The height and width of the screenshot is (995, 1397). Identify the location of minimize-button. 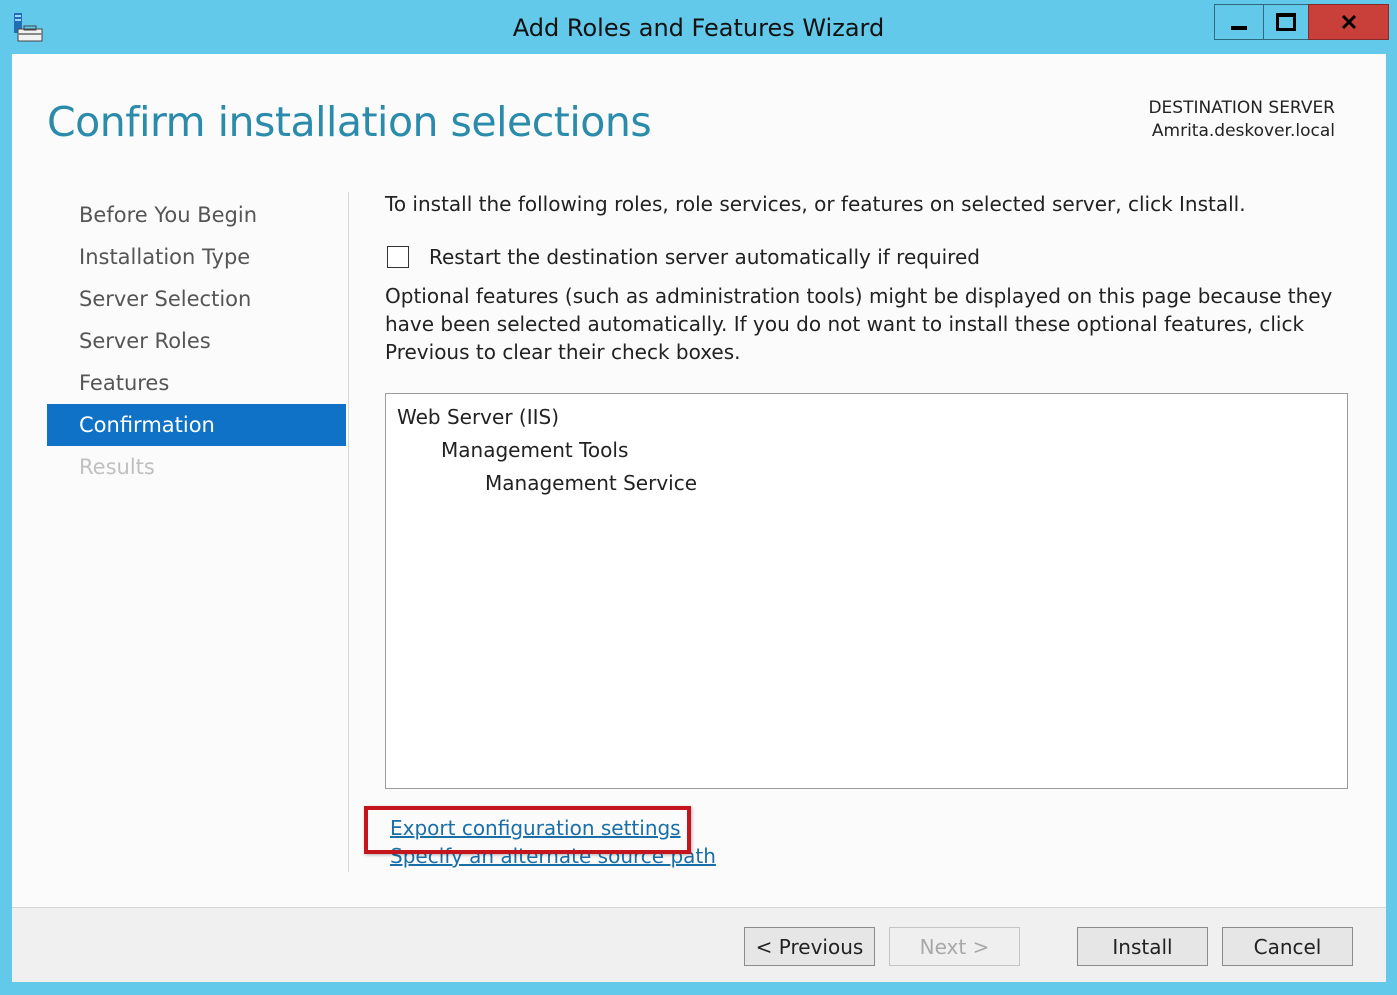
(1239, 22).